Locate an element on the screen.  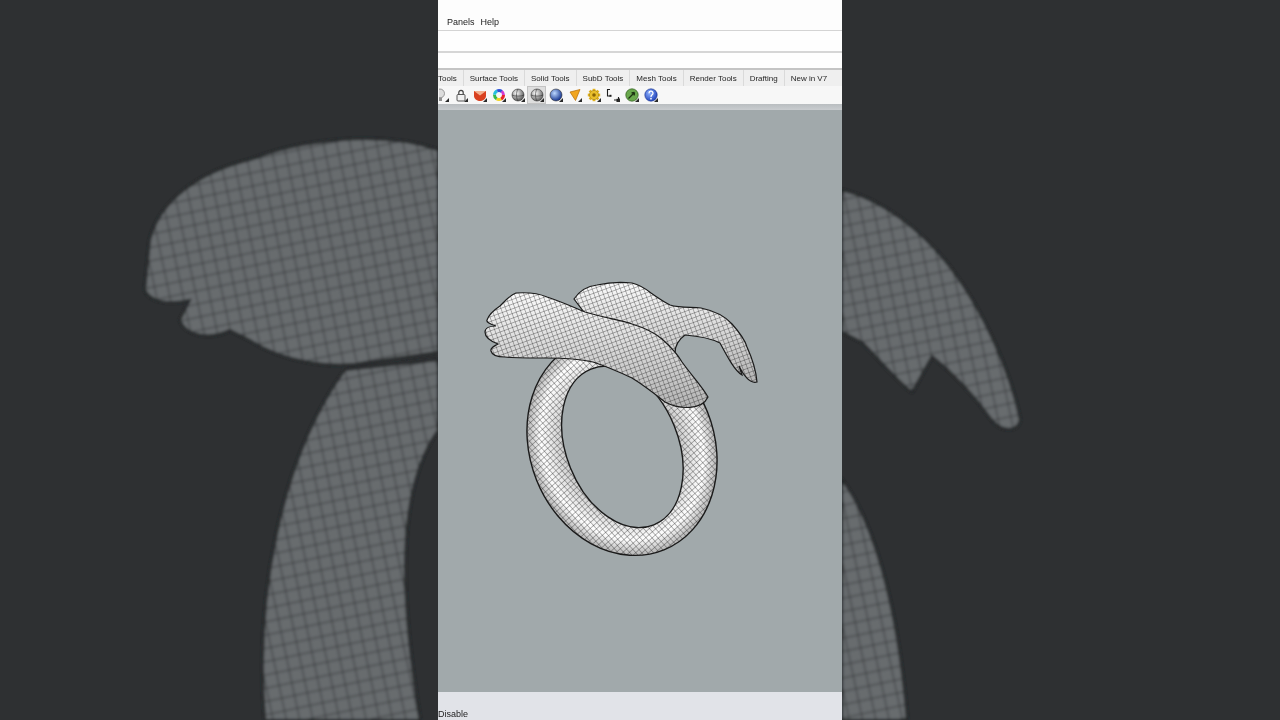
bulb-icon is located at coordinates (443, 95).